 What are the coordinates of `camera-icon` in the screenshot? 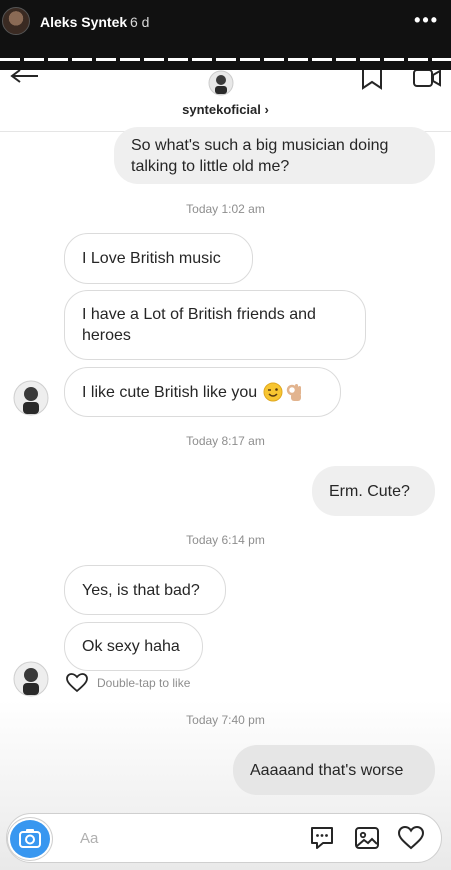 It's located at (30, 838).